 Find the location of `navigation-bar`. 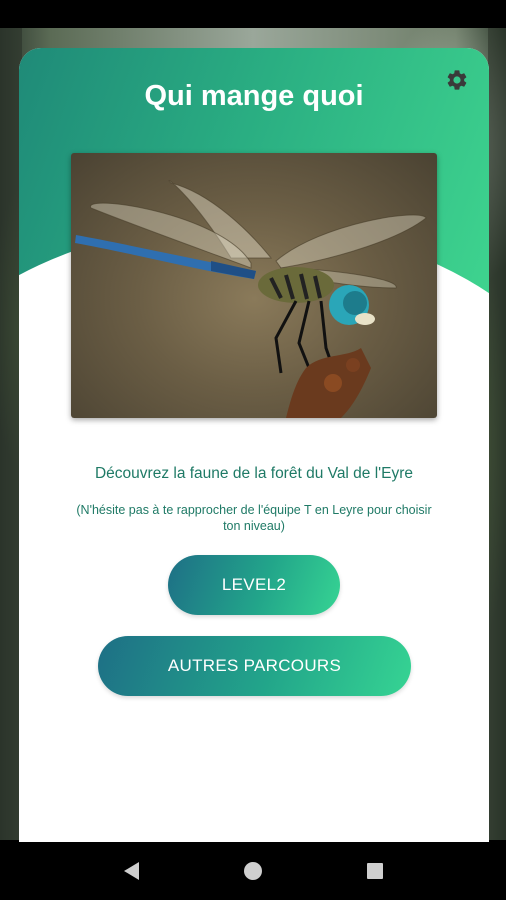

navigation-bar is located at coordinates (253, 871).